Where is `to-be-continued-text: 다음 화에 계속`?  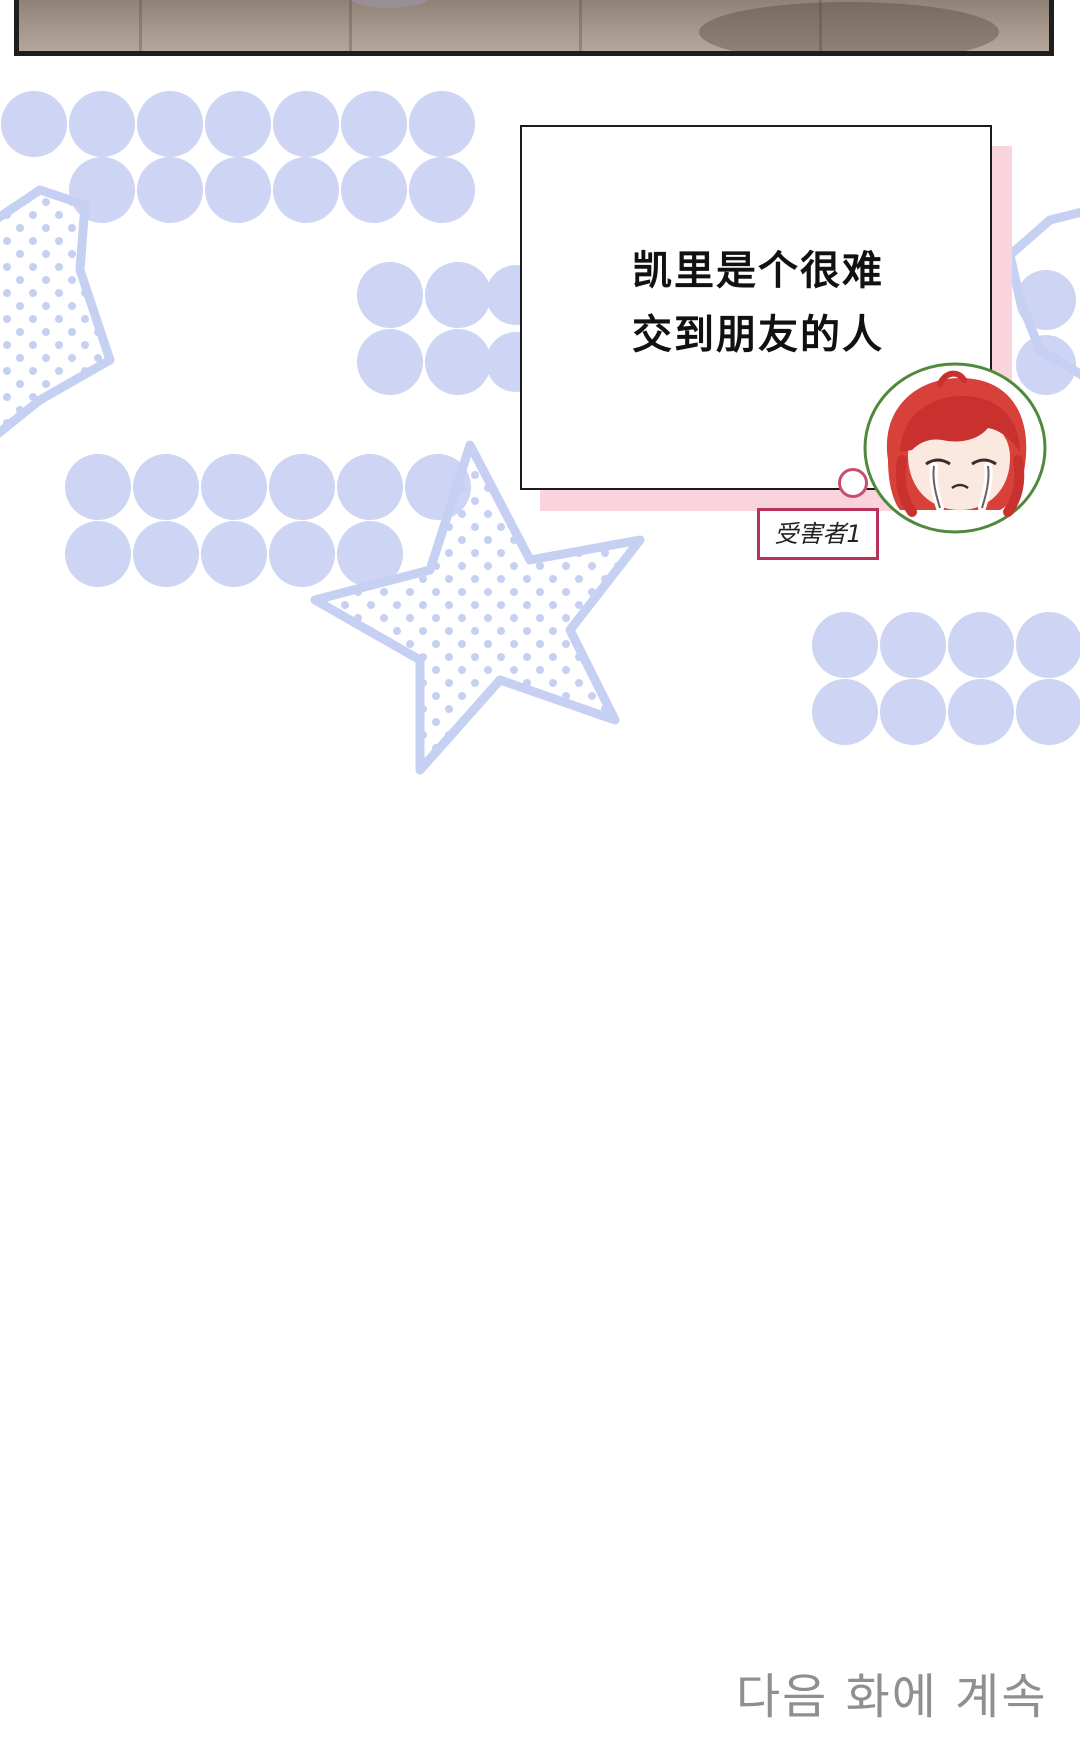
to-be-continued-text: 다음 화에 계속 is located at coordinates (892, 1697).